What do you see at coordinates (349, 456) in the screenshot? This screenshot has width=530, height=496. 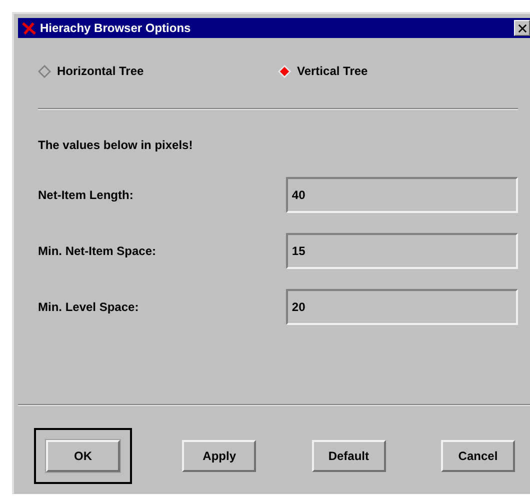 I see `dialog-button: Default` at bounding box center [349, 456].